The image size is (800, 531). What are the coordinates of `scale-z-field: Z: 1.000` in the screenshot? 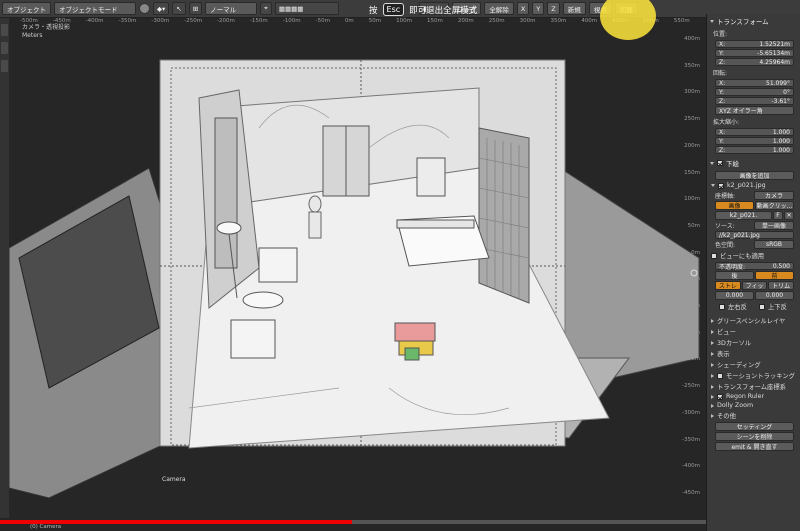 It's located at (754, 150).